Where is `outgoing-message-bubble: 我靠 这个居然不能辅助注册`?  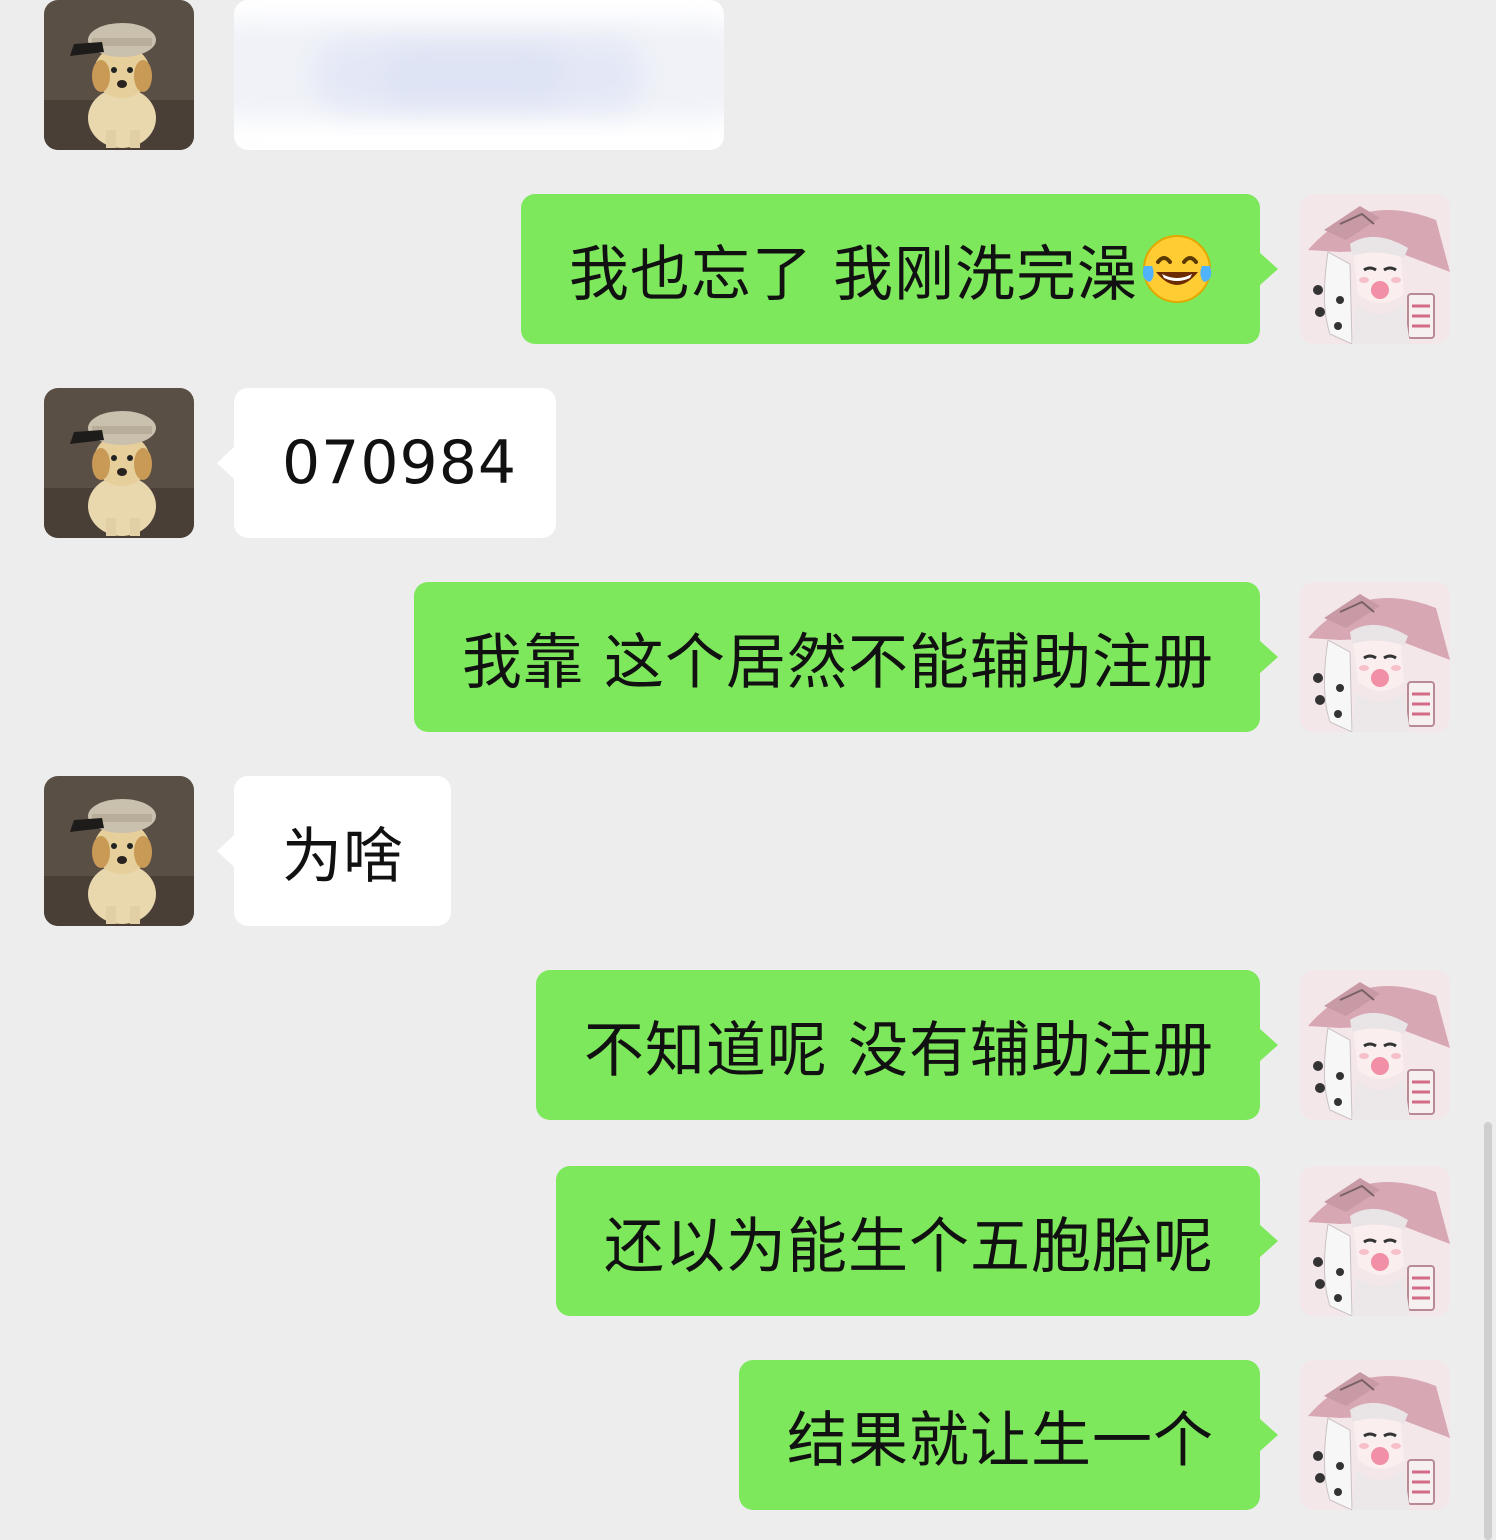 outgoing-message-bubble: 我靠 这个居然不能辅助注册 is located at coordinates (846, 657).